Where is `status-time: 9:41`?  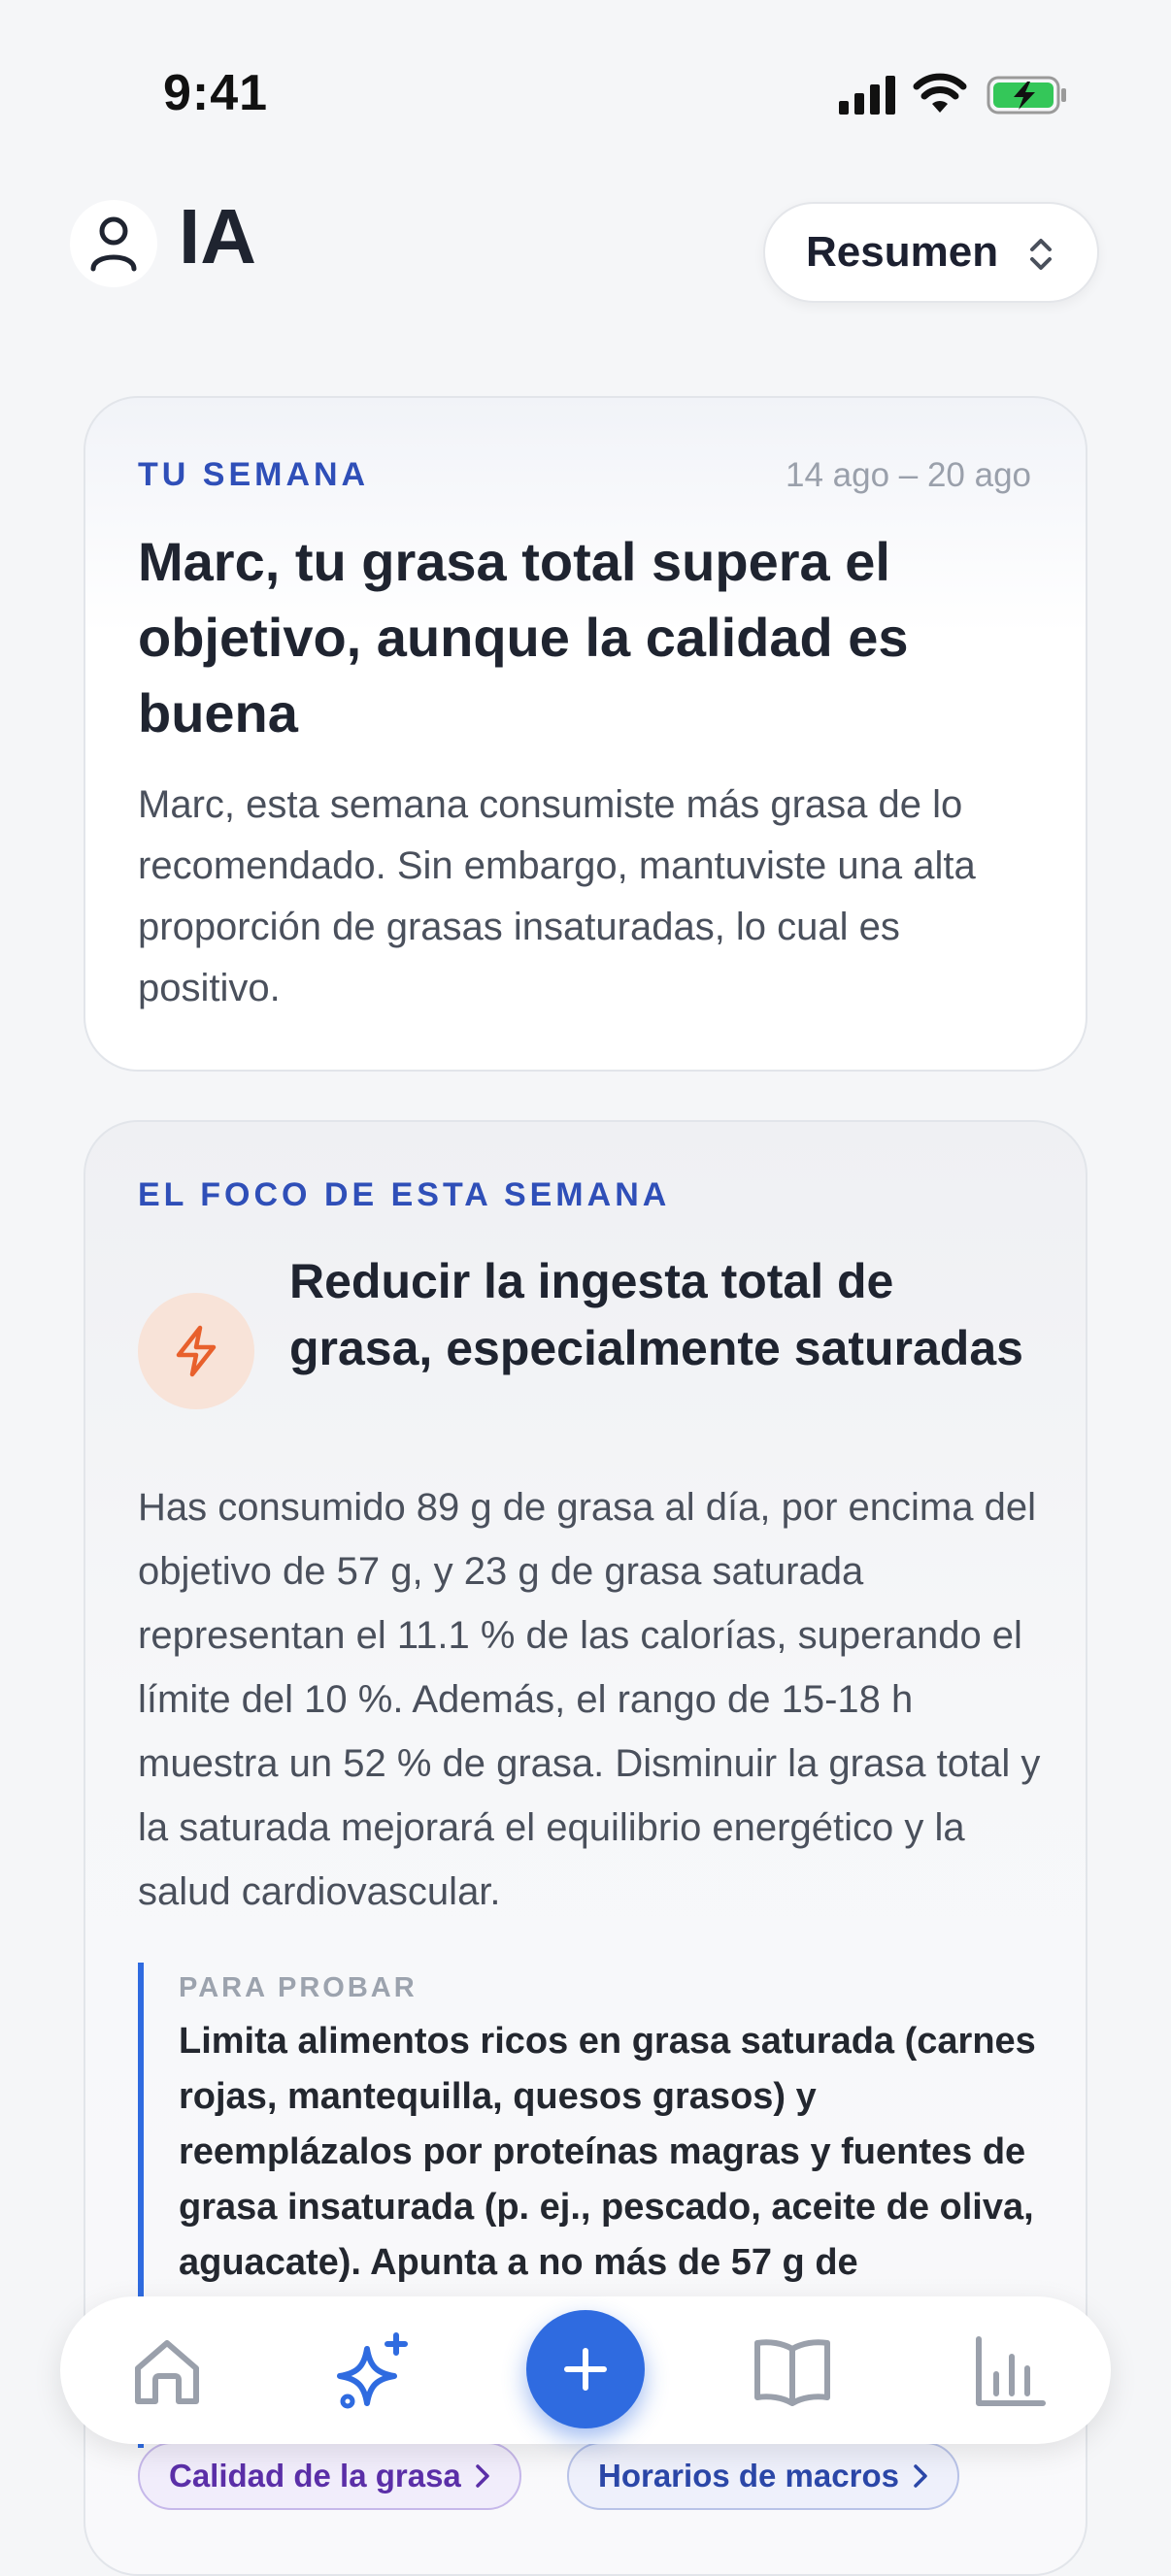
status-time: 9:41 is located at coordinates (216, 93).